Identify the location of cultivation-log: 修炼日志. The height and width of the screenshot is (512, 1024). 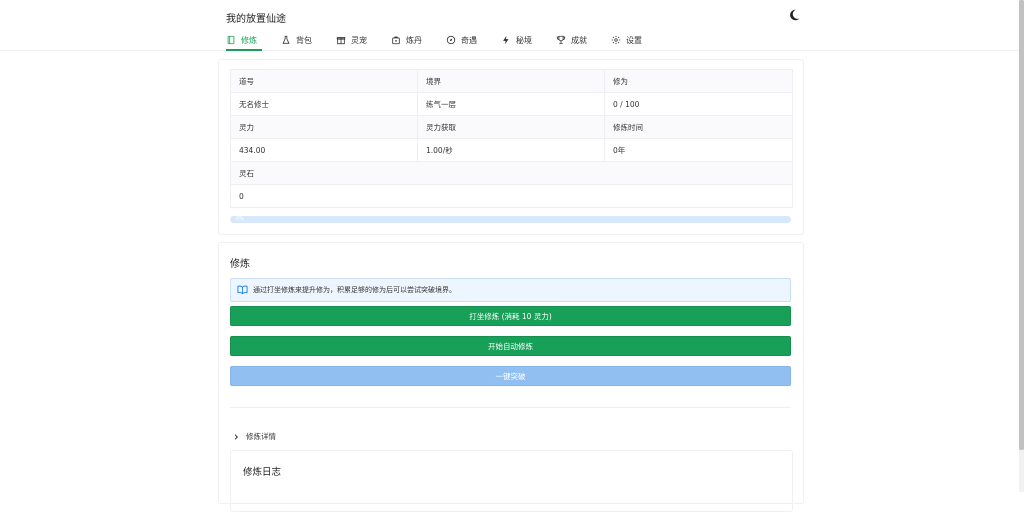
(511, 481).